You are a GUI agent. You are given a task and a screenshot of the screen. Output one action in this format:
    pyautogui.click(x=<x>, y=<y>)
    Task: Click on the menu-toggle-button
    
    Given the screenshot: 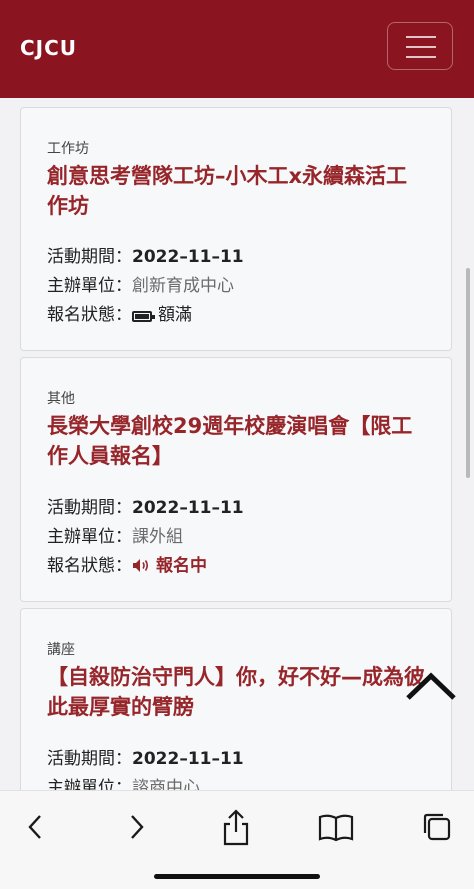 What is the action you would take?
    pyautogui.click(x=420, y=46)
    